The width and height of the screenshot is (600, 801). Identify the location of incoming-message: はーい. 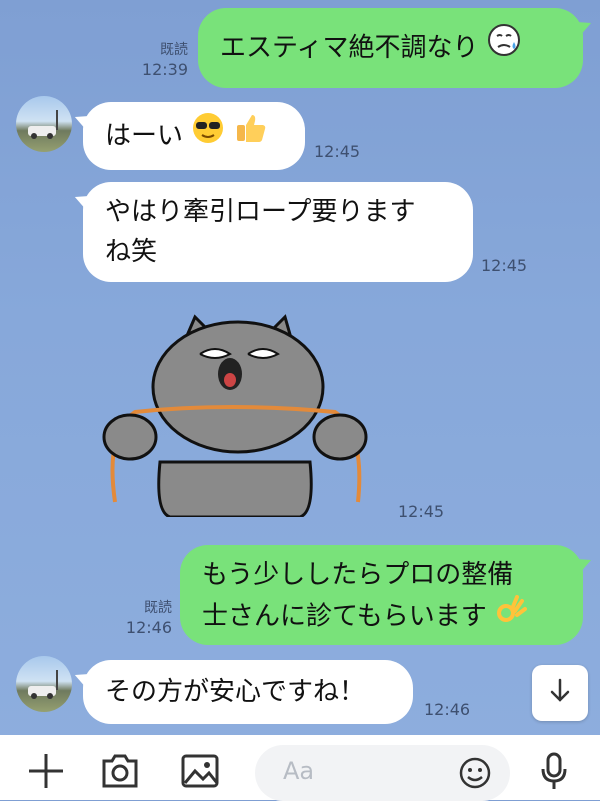
(194, 136).